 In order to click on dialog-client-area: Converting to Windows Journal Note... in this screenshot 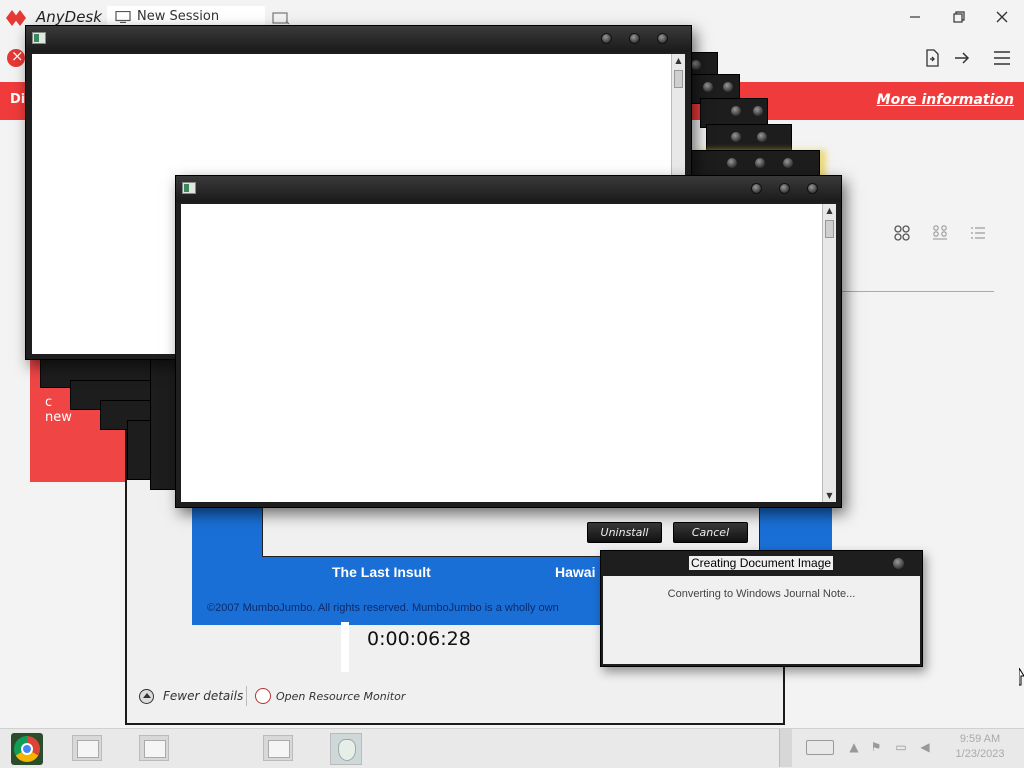, I will do `click(761, 620)`.